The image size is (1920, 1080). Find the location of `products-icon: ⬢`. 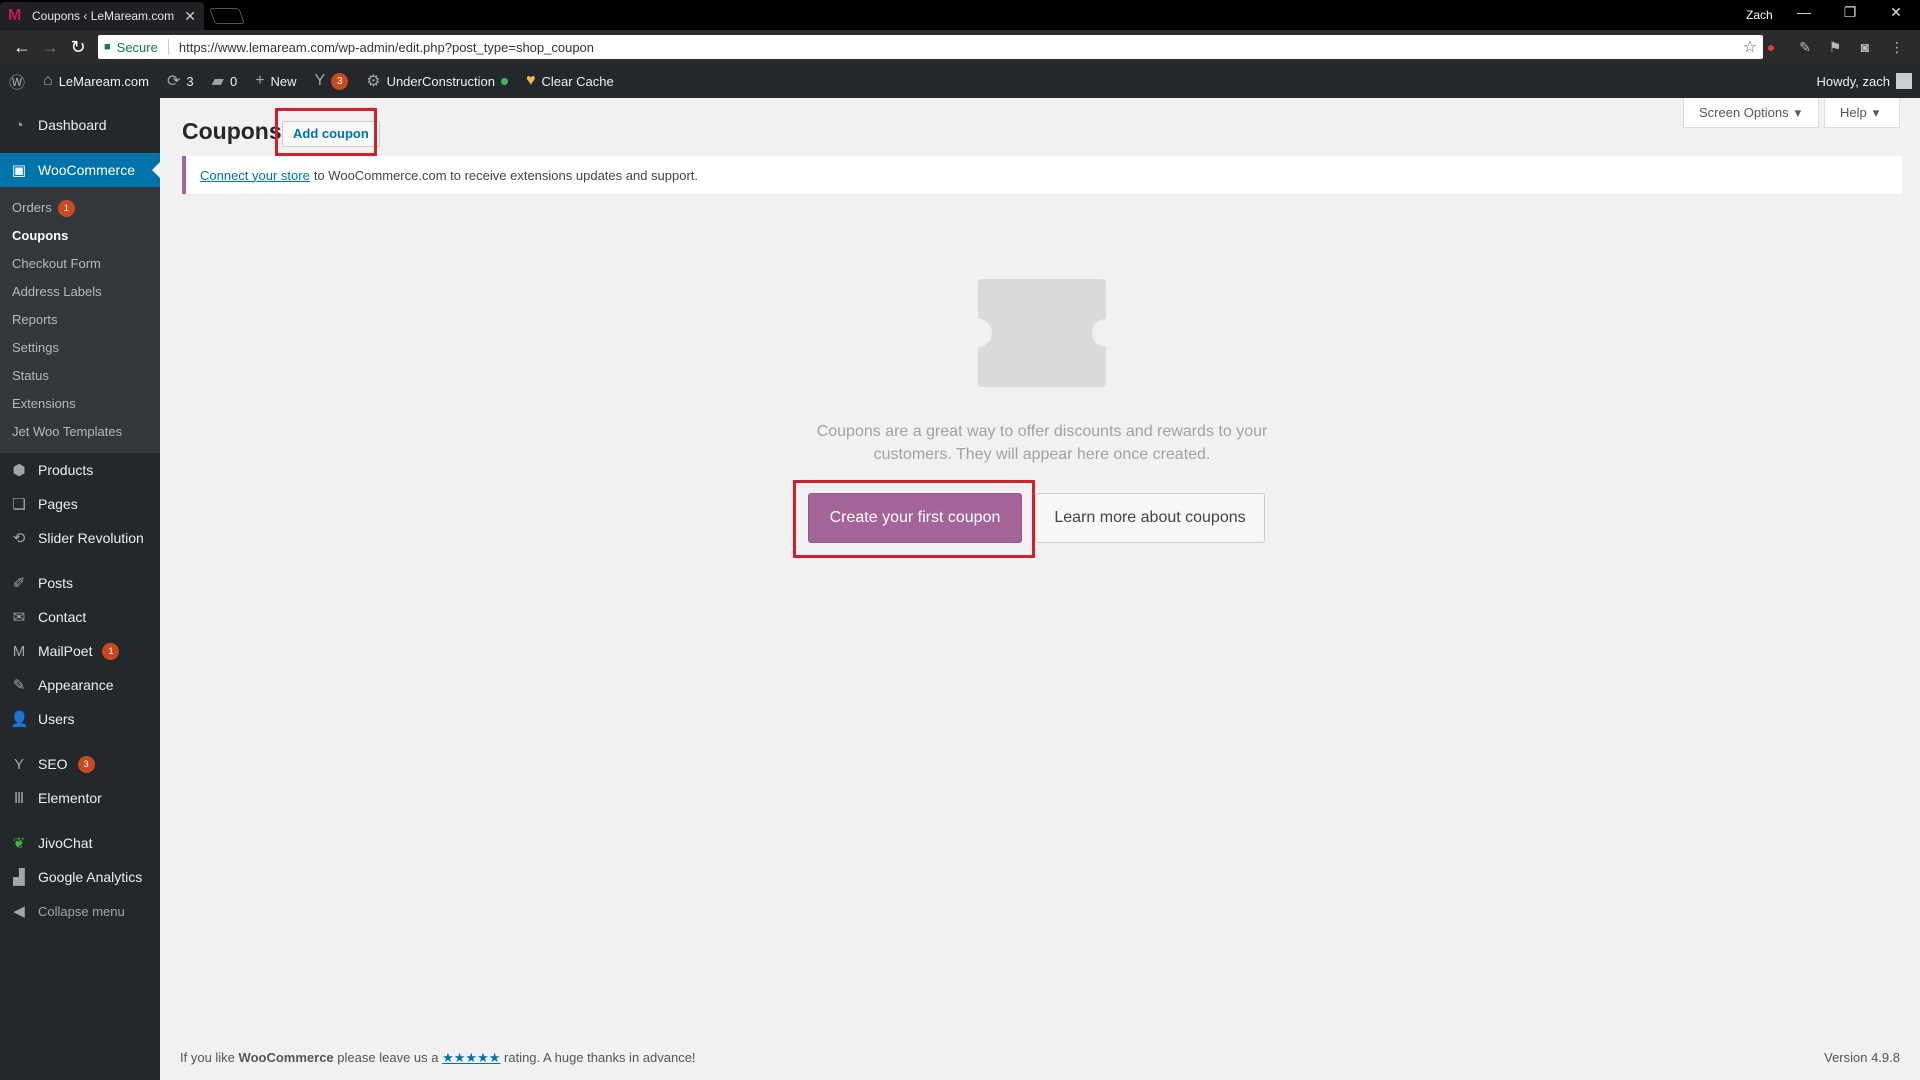

products-icon: ⬢ is located at coordinates (19, 470).